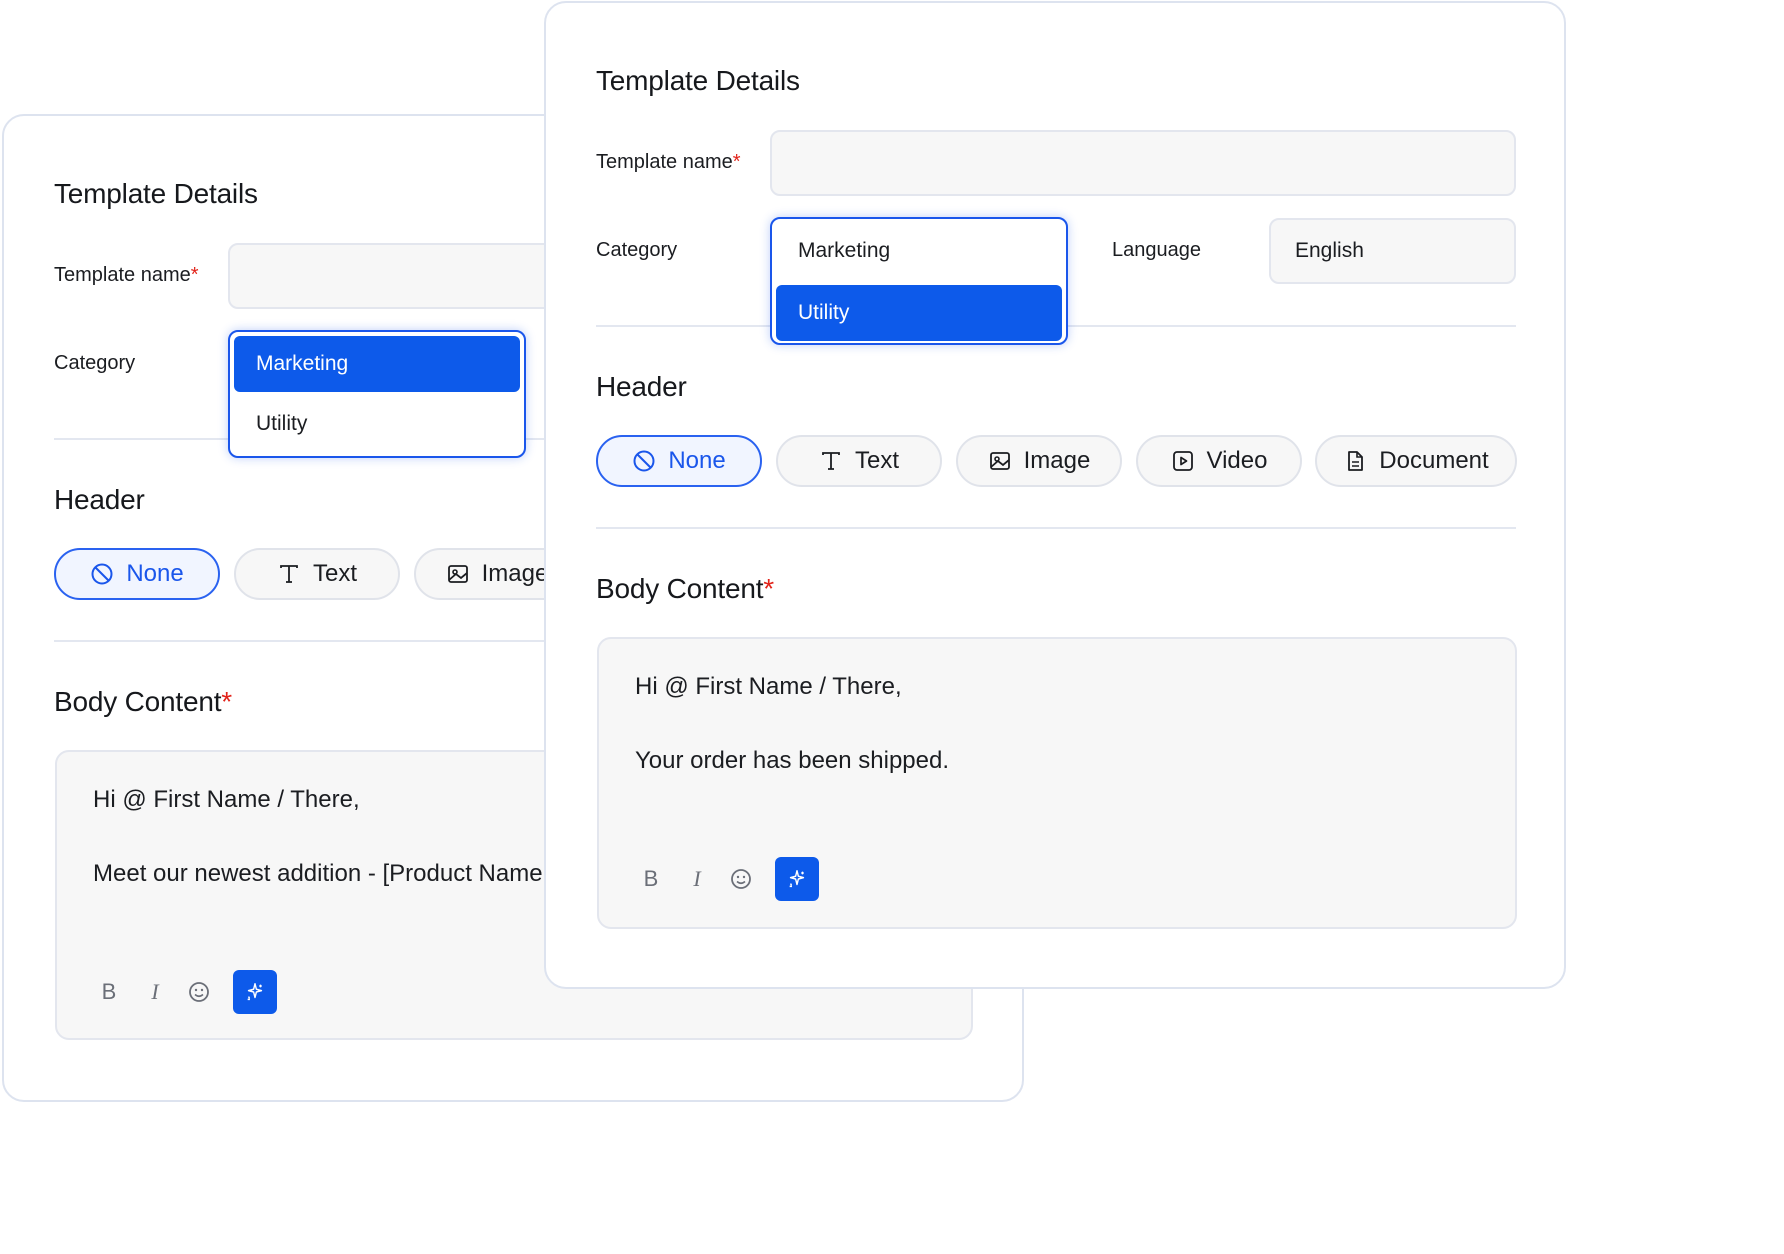  Describe the element at coordinates (1237, 460) in the screenshot. I see `header-option-label: Video` at that location.